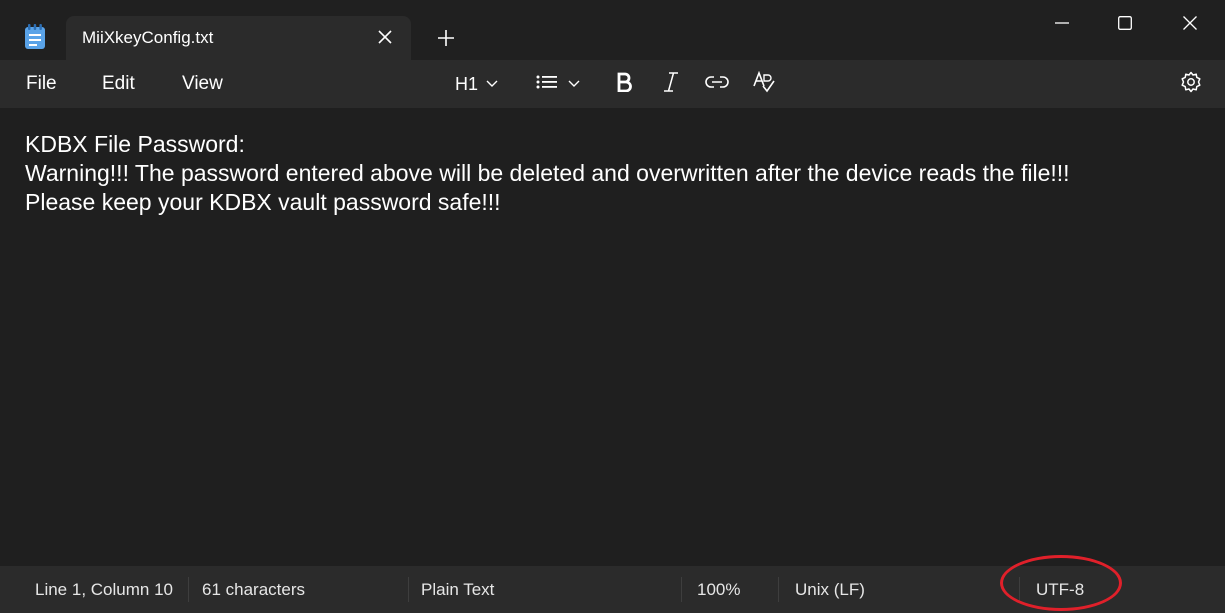 Image resolution: width=1225 pixels, height=613 pixels. Describe the element at coordinates (1062, 23) in the screenshot. I see `minimize-icon` at that location.